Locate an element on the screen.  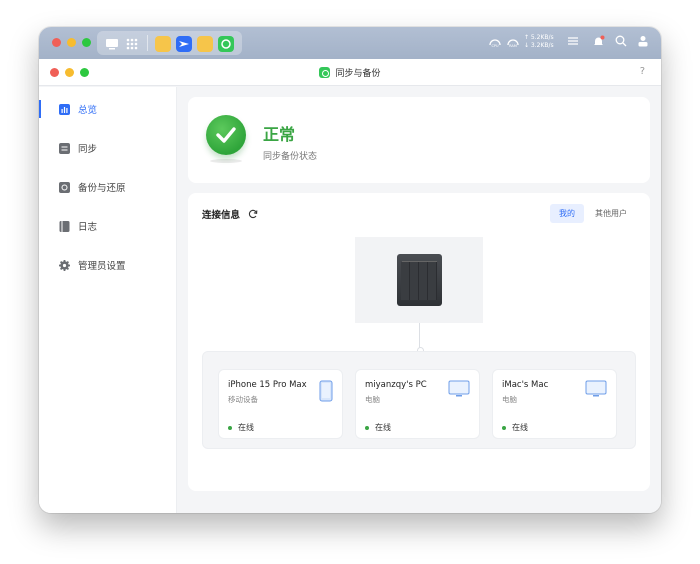
sidebar-item-label: 日志 is located at coordinates (88, 227).